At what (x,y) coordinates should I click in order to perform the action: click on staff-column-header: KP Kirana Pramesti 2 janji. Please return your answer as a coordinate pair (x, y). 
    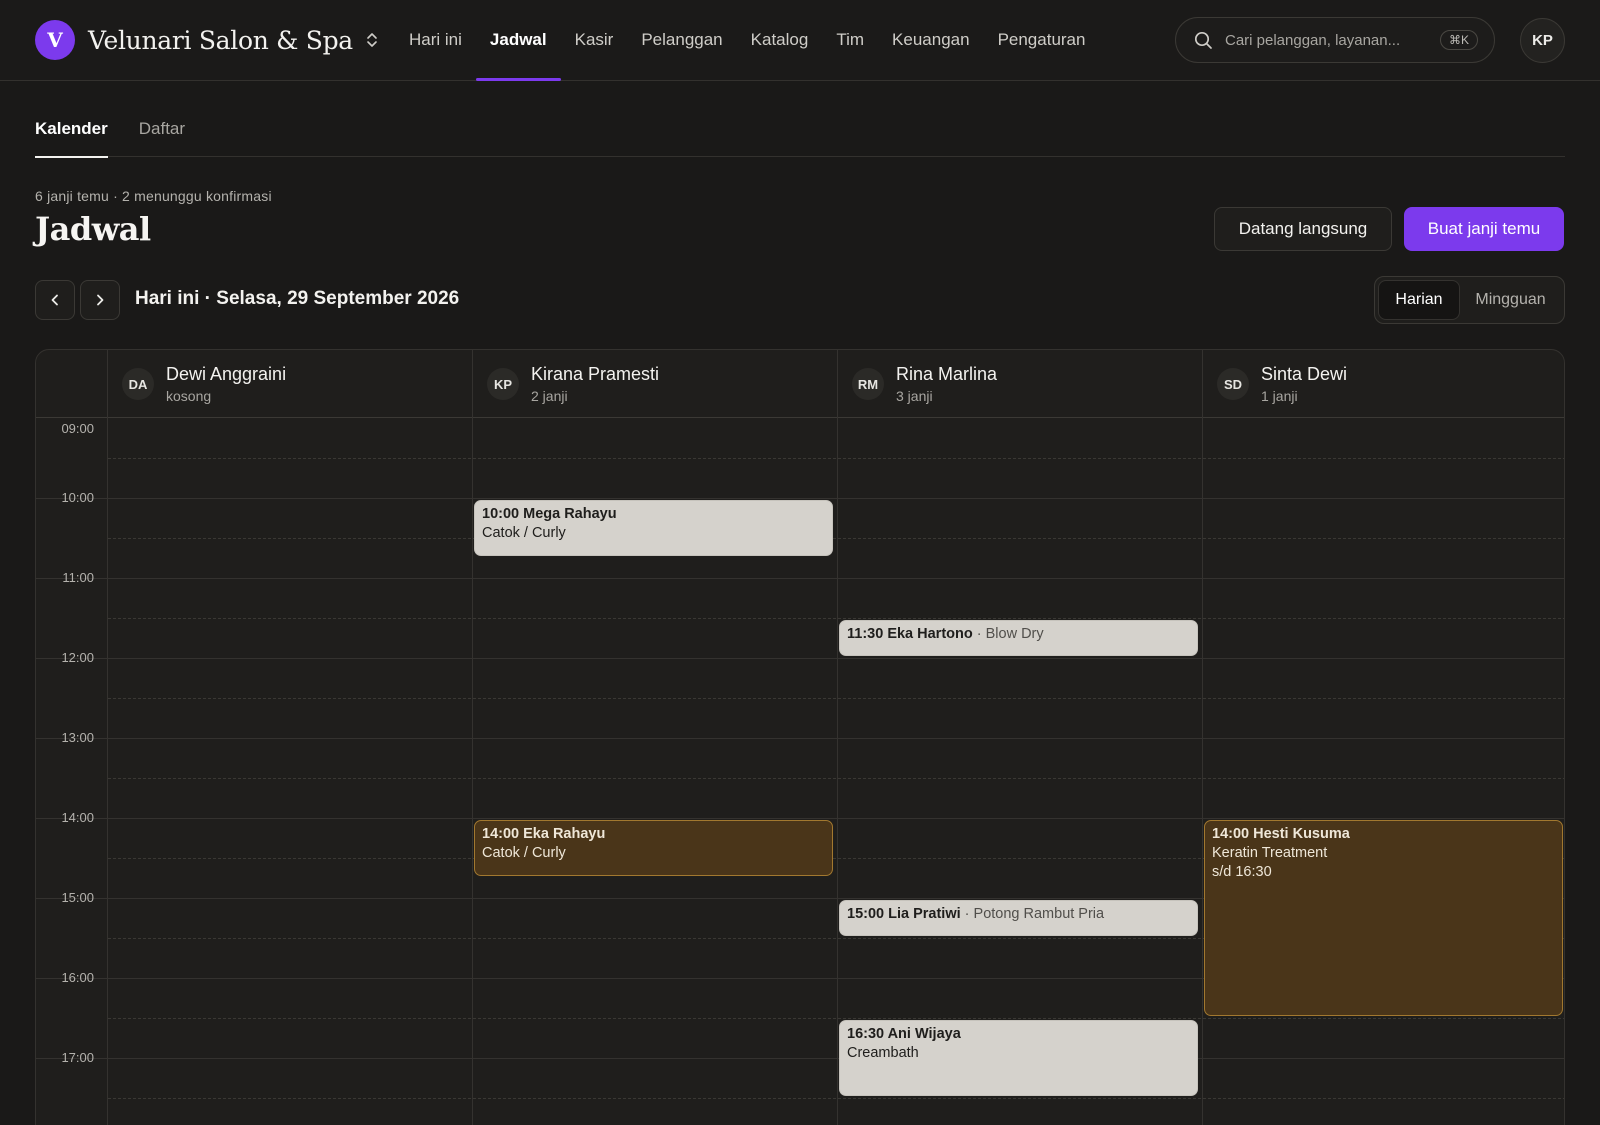
    Looking at the image, I should click on (654, 384).